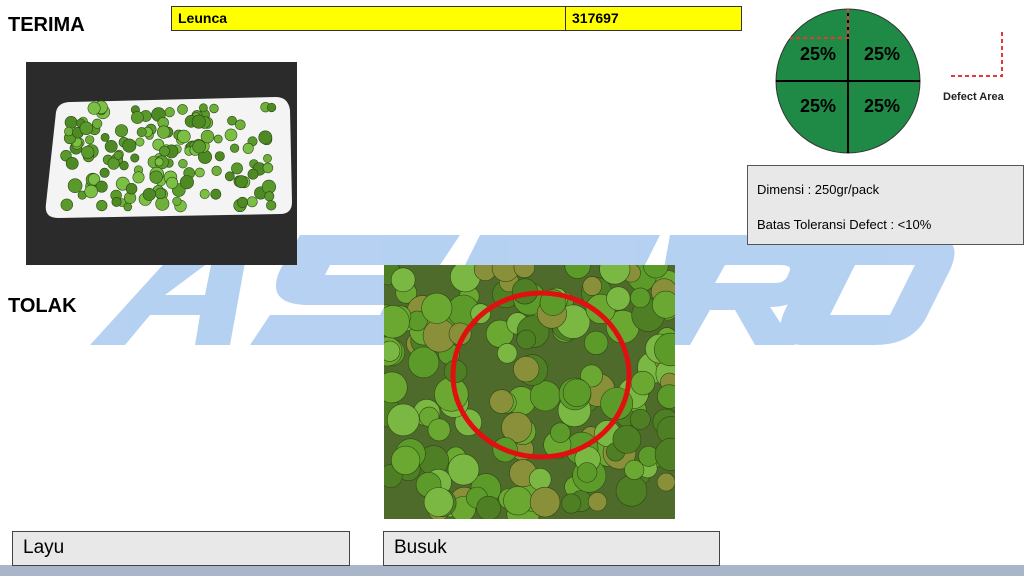  Describe the element at coordinates (882, 54) in the screenshot. I see `quadrant-label-top-right: 25%` at that location.